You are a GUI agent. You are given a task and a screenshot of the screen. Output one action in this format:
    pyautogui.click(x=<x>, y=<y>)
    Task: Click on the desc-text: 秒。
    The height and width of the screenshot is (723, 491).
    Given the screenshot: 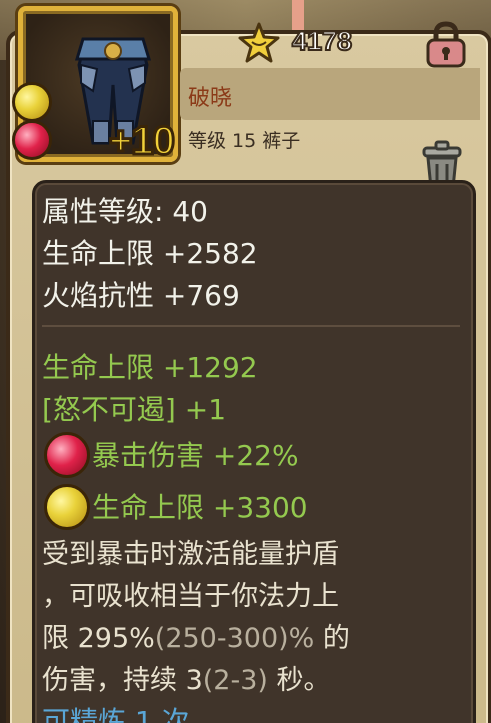 What is the action you would take?
    pyautogui.click(x=299, y=680)
    